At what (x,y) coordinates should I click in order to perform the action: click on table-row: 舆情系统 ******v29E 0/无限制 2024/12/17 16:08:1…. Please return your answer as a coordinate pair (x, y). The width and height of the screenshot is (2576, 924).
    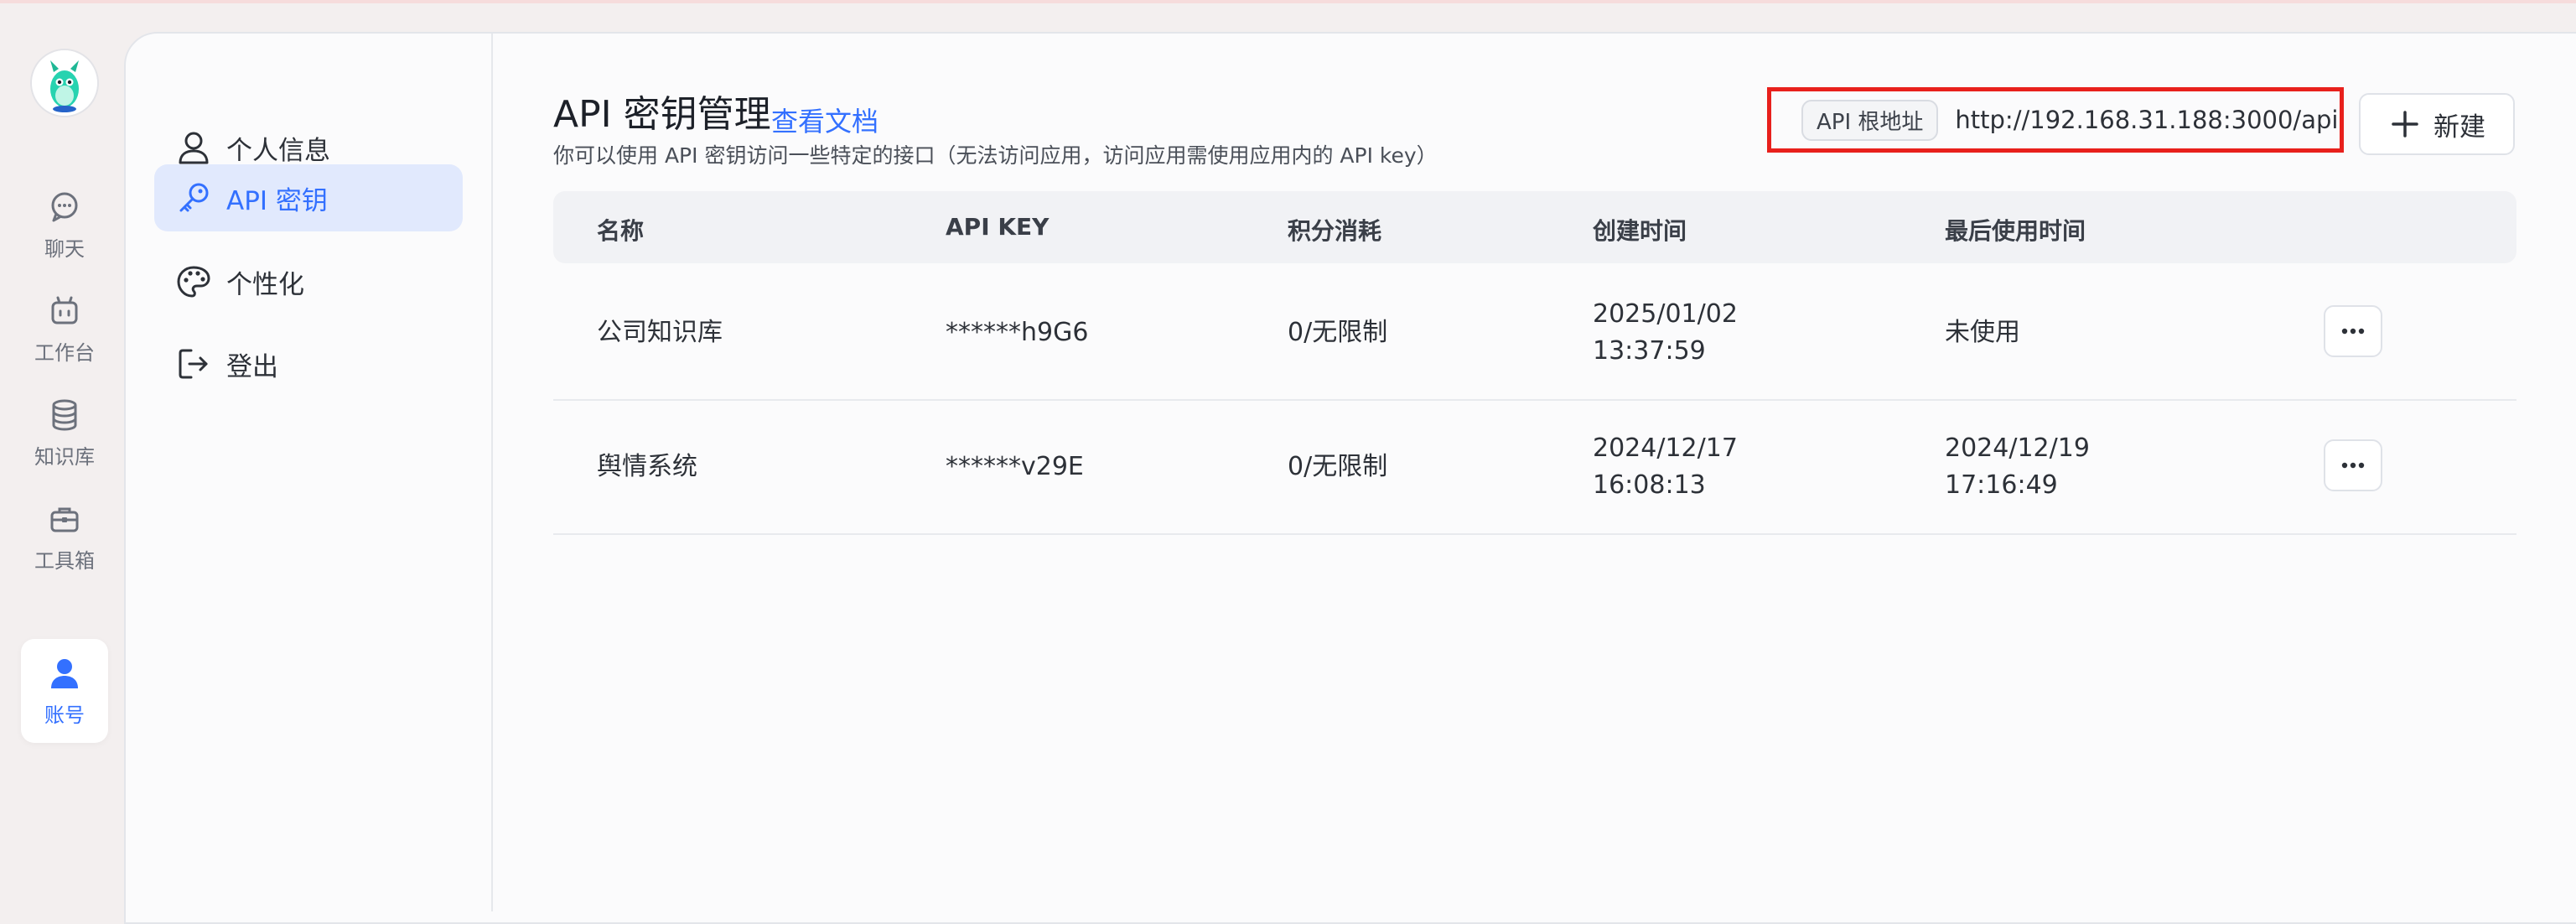
    Looking at the image, I should click on (1534, 467).